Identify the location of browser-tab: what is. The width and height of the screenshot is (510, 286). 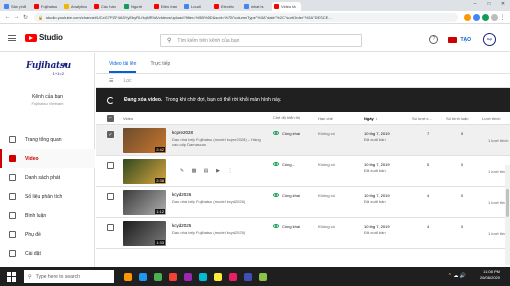
(256, 6).